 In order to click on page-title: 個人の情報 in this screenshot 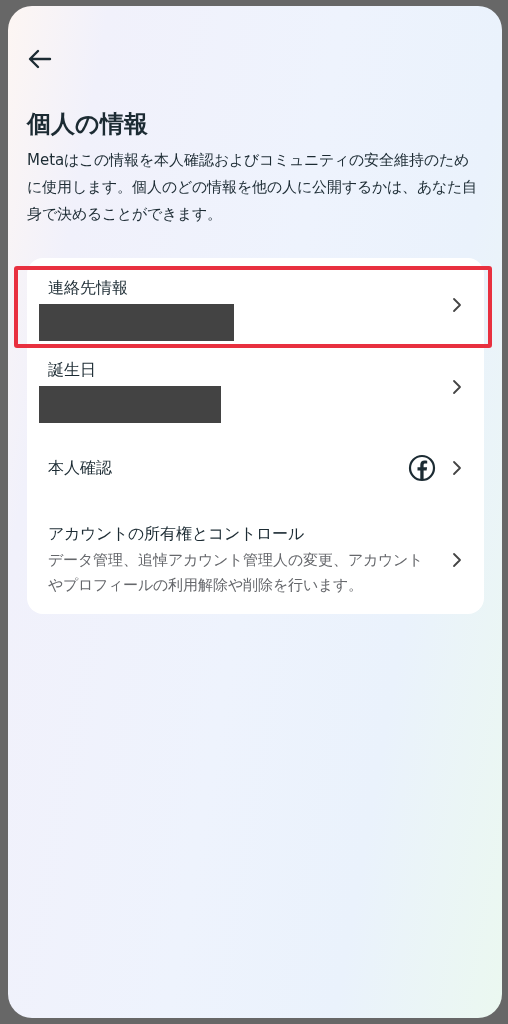, I will do `click(88, 124)`.